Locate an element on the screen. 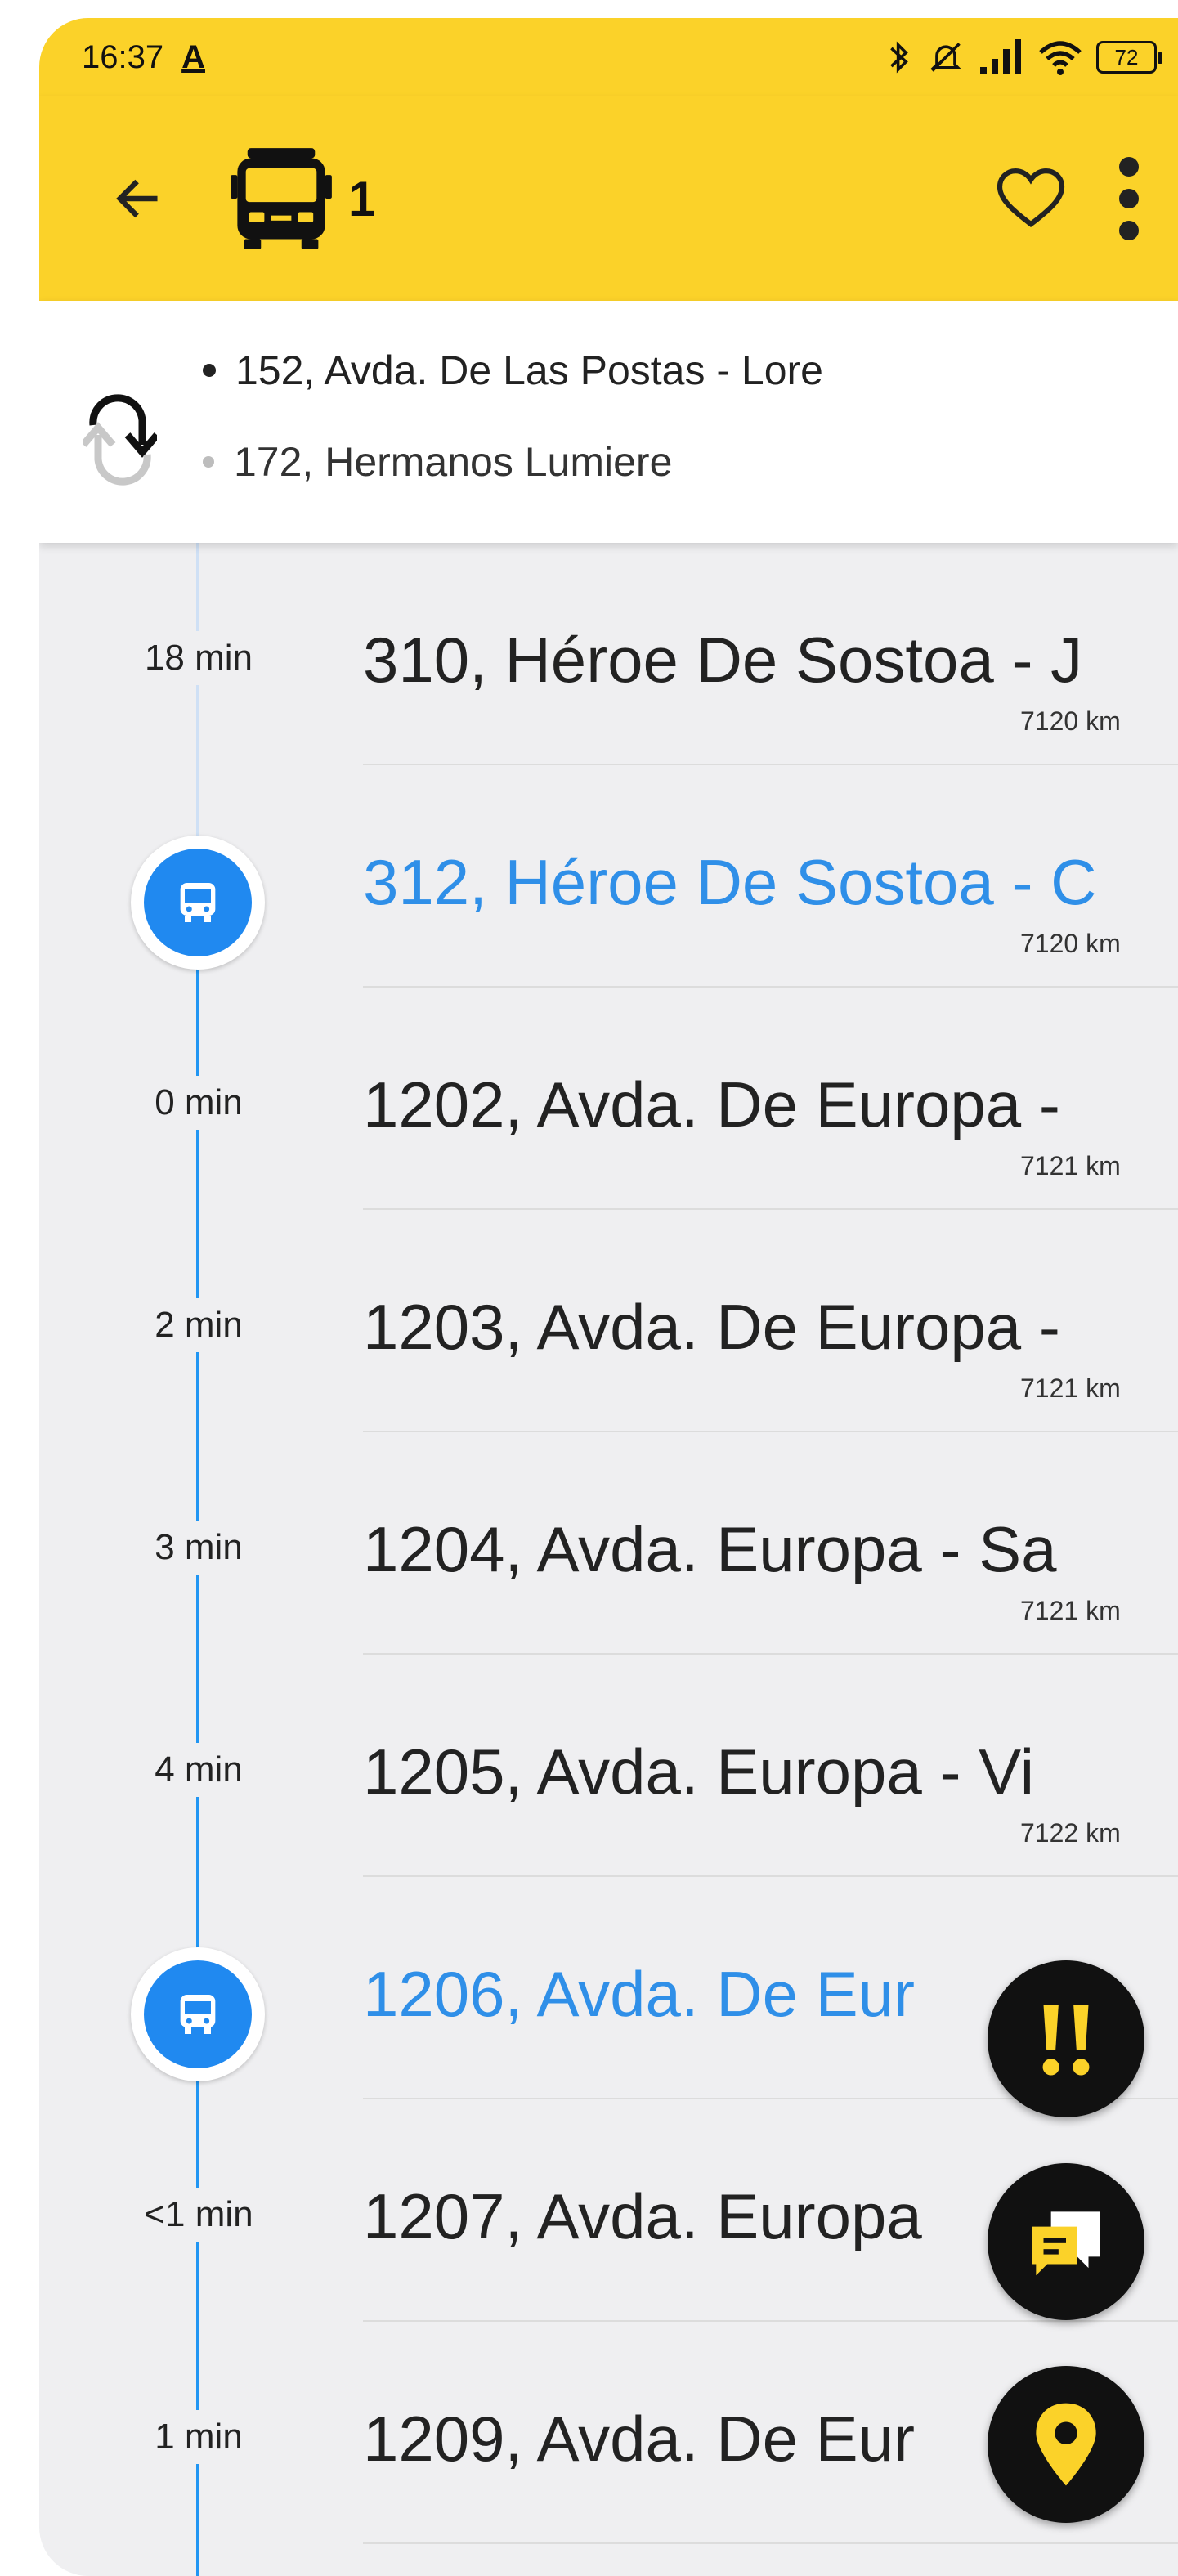 Image resolution: width=1178 pixels, height=2576 pixels. stop-name: 1207, Avda. Europa is located at coordinates (642, 2216).